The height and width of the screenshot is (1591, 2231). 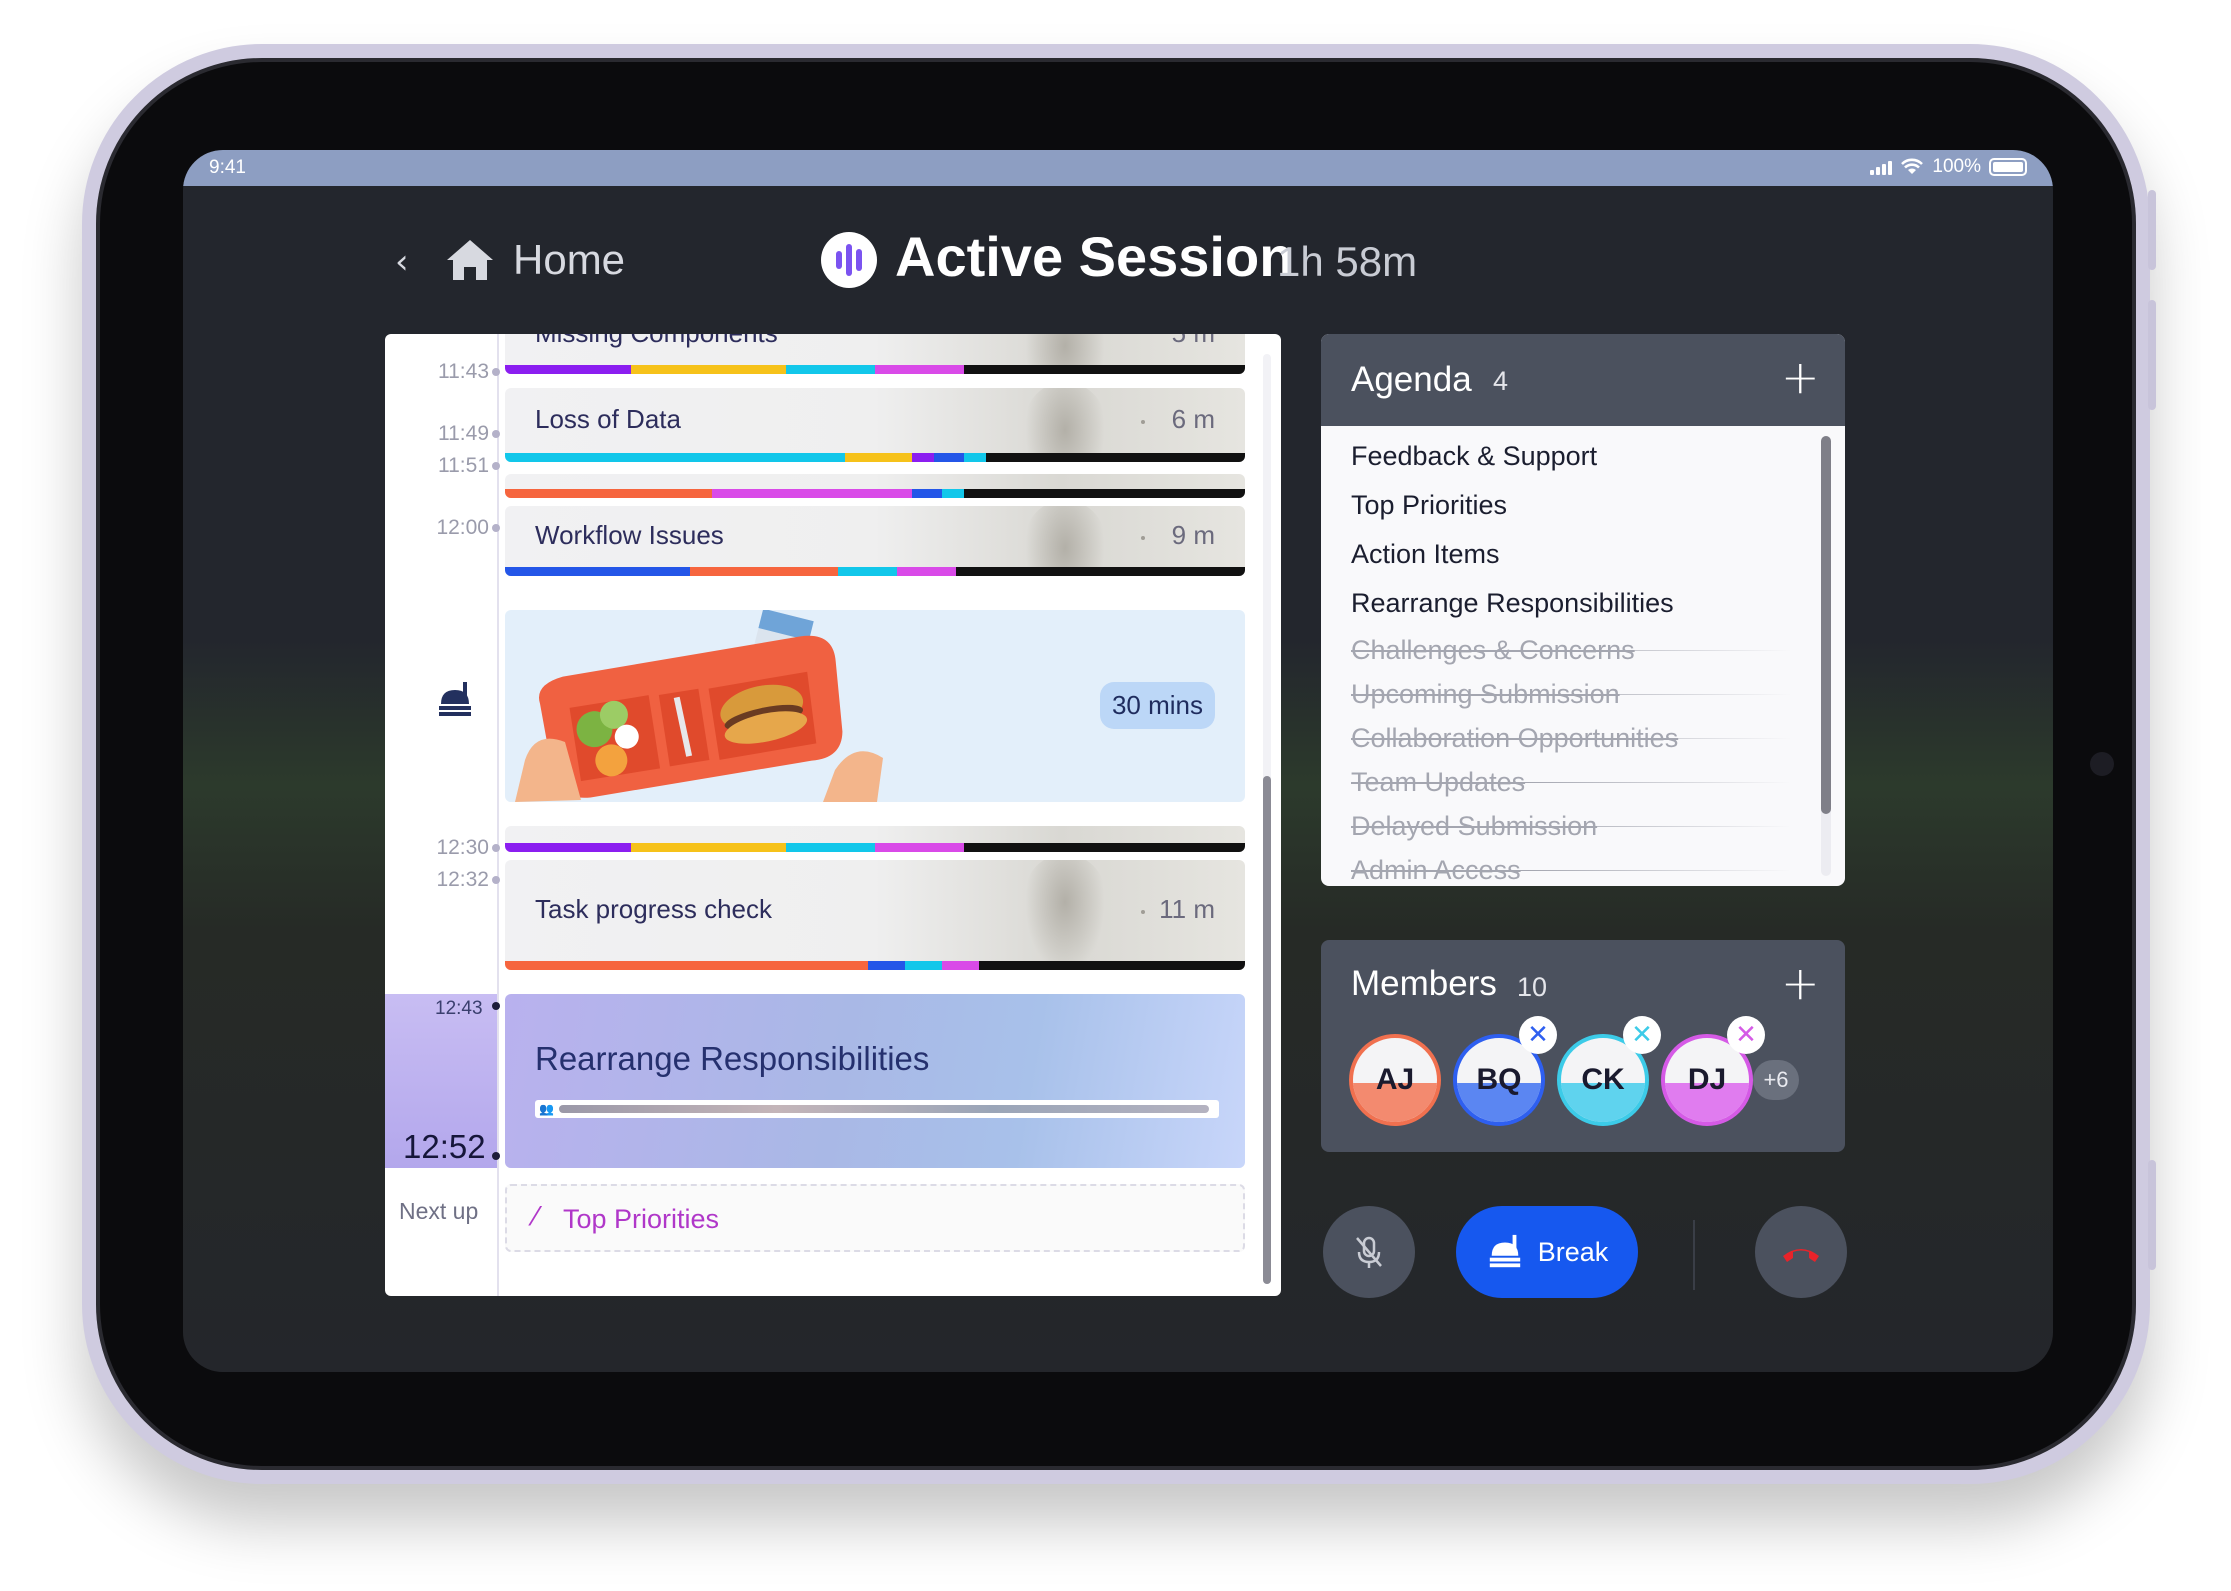 I want to click on card-duration: 9 m, so click(x=1193, y=535).